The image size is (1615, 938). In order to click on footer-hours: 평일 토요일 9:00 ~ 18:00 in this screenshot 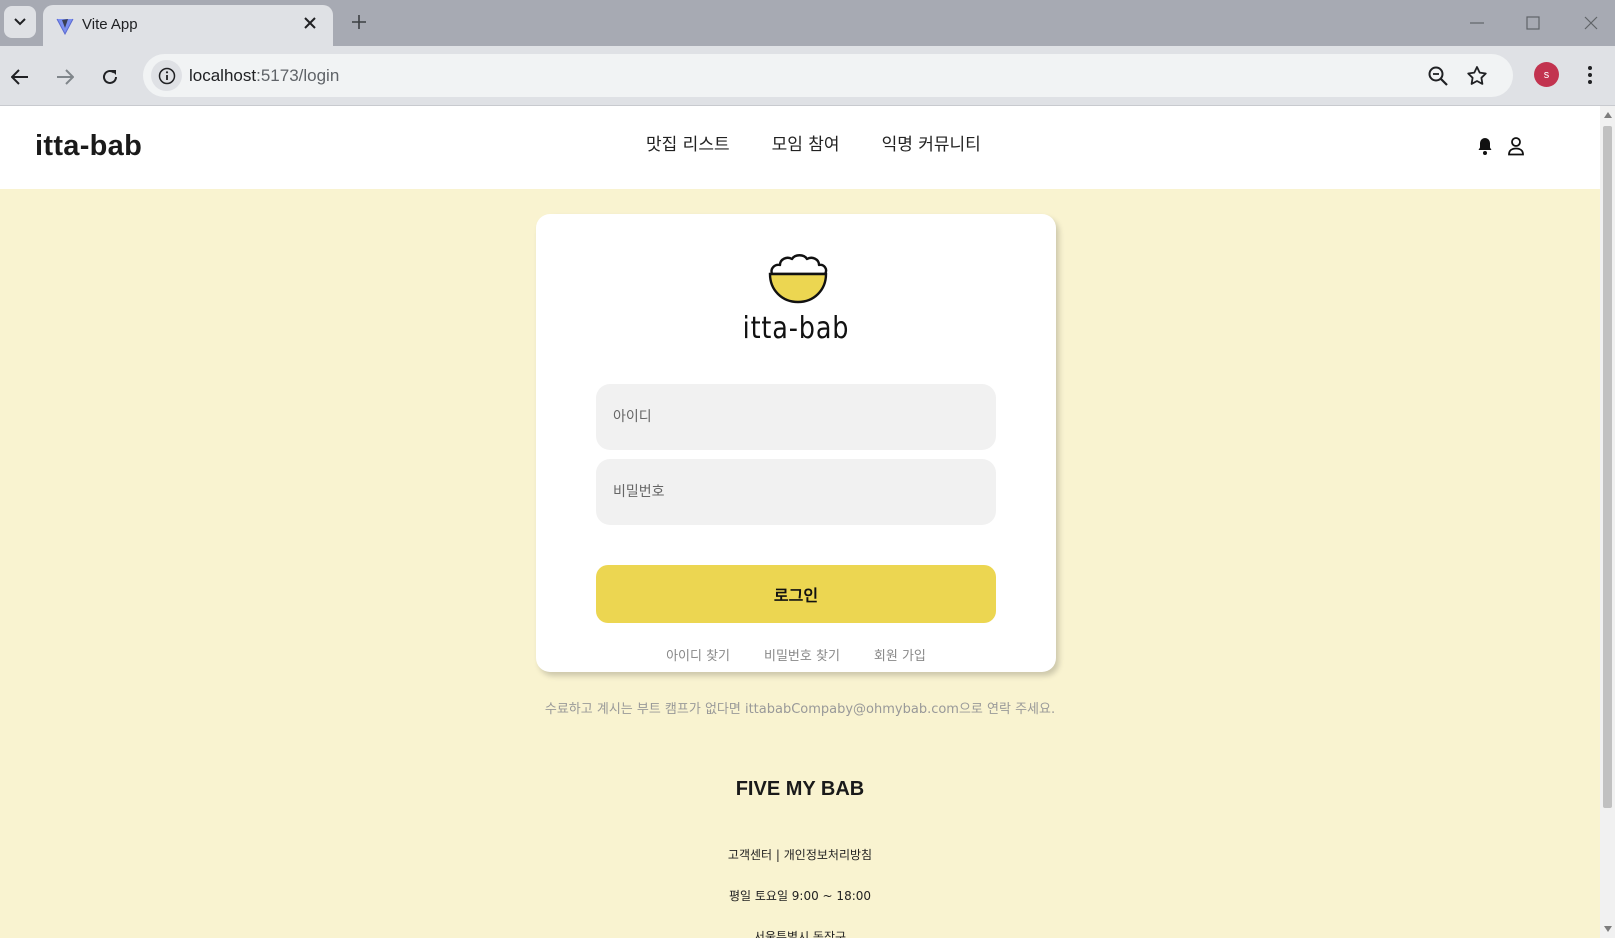, I will do `click(800, 896)`.